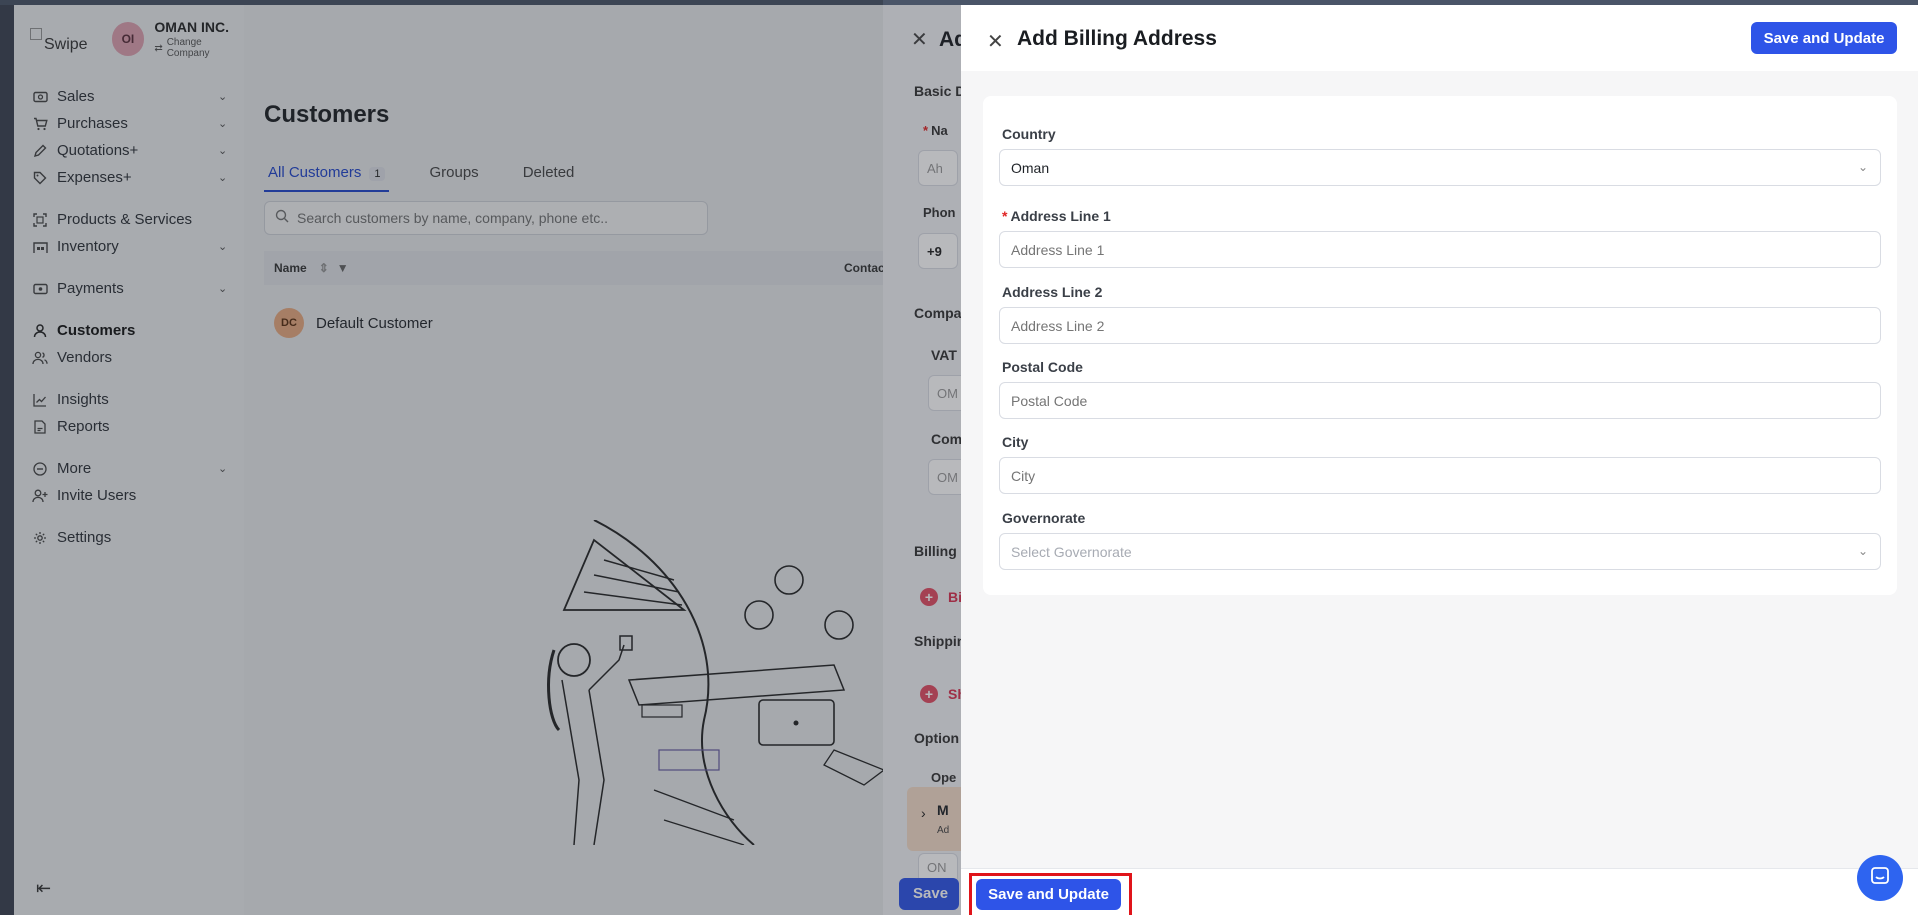  What do you see at coordinates (1439, 38) in the screenshot?
I see `drawer-header: ✕ Add Billing Address Save and Update` at bounding box center [1439, 38].